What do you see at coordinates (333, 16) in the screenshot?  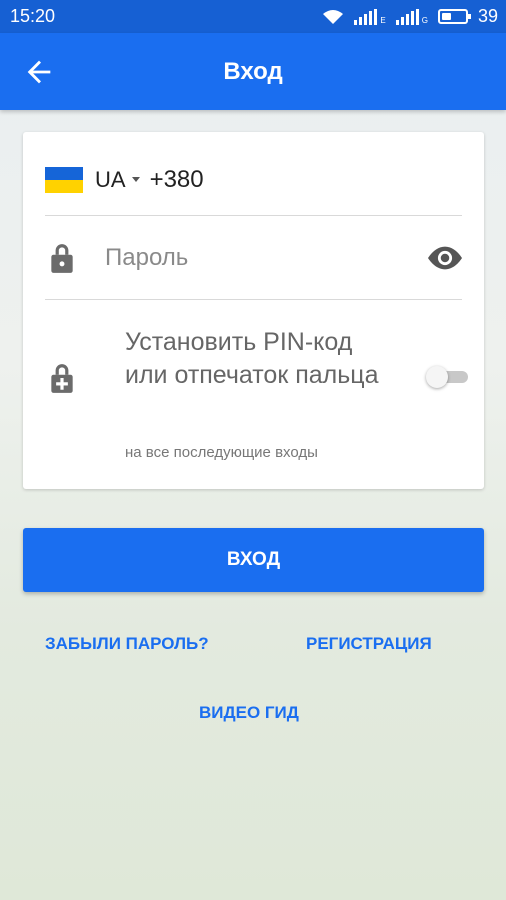 I see `wifi-icon` at bounding box center [333, 16].